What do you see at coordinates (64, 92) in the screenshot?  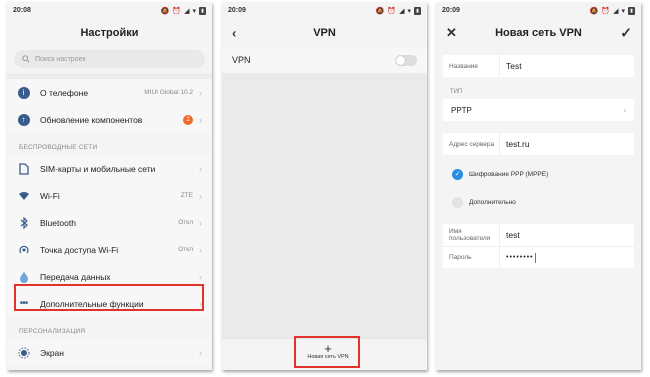 I see `settings-item-label: О телефоне` at bounding box center [64, 92].